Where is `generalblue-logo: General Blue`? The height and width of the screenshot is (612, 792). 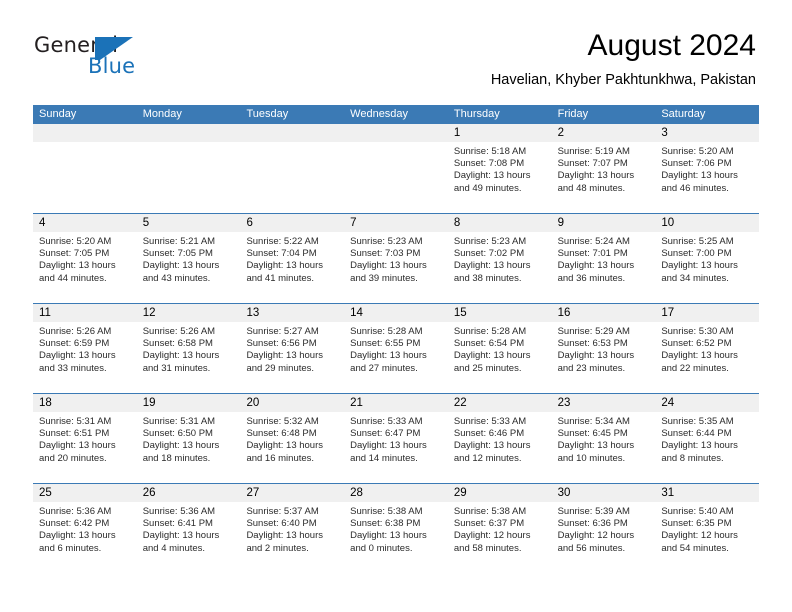
generalblue-logo: General Blue is located at coordinates (109, 58).